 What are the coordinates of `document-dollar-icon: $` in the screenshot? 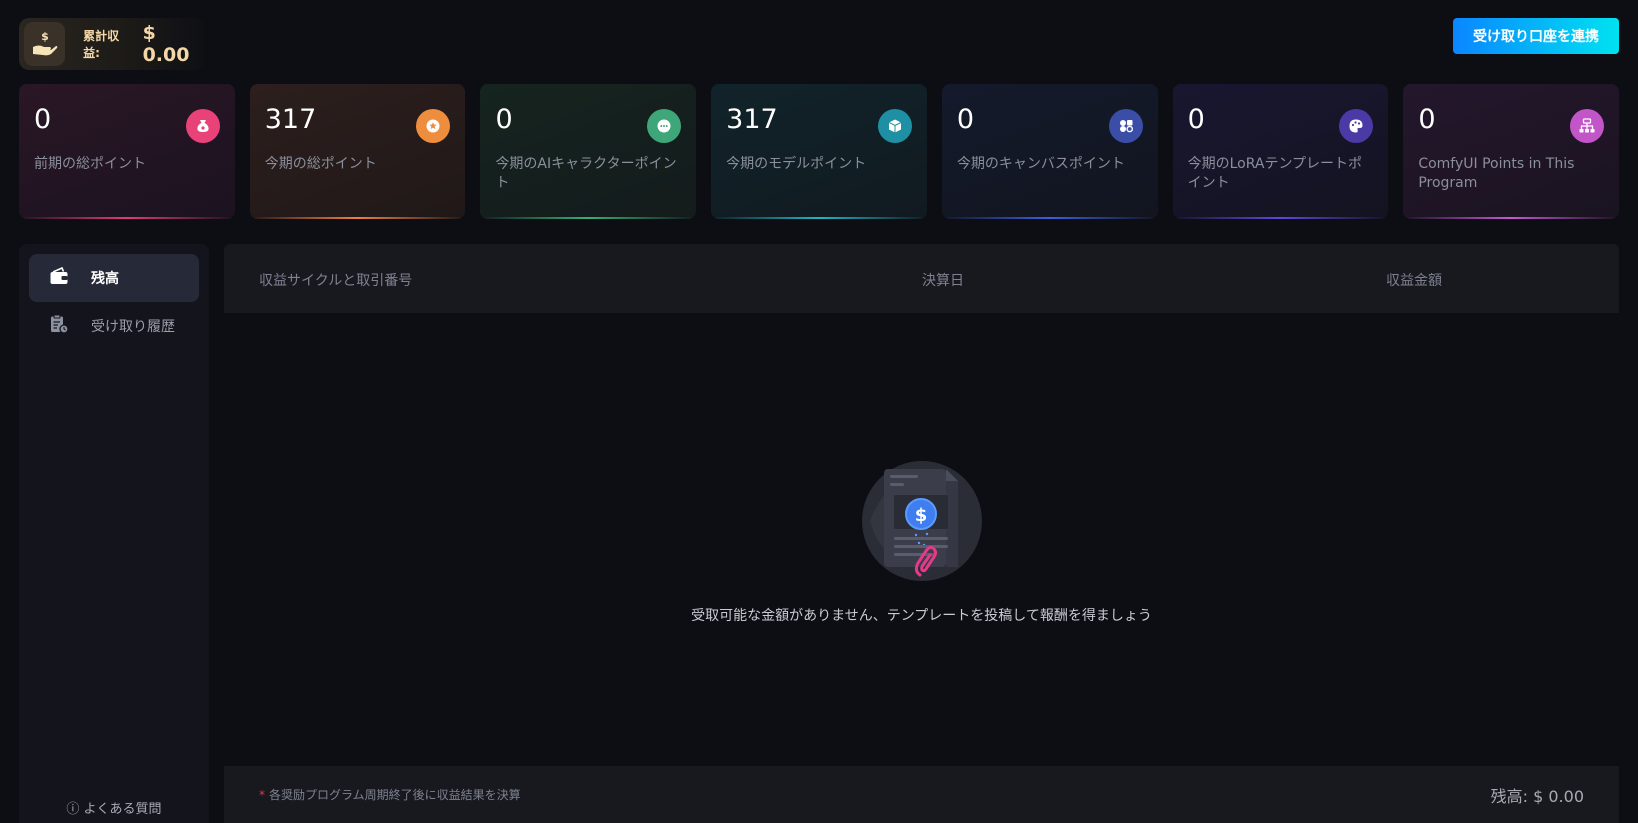 It's located at (922, 523).